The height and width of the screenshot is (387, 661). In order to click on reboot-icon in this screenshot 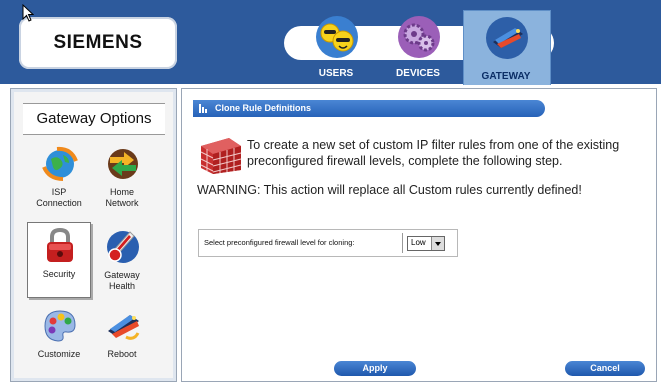, I will do `click(123, 326)`.